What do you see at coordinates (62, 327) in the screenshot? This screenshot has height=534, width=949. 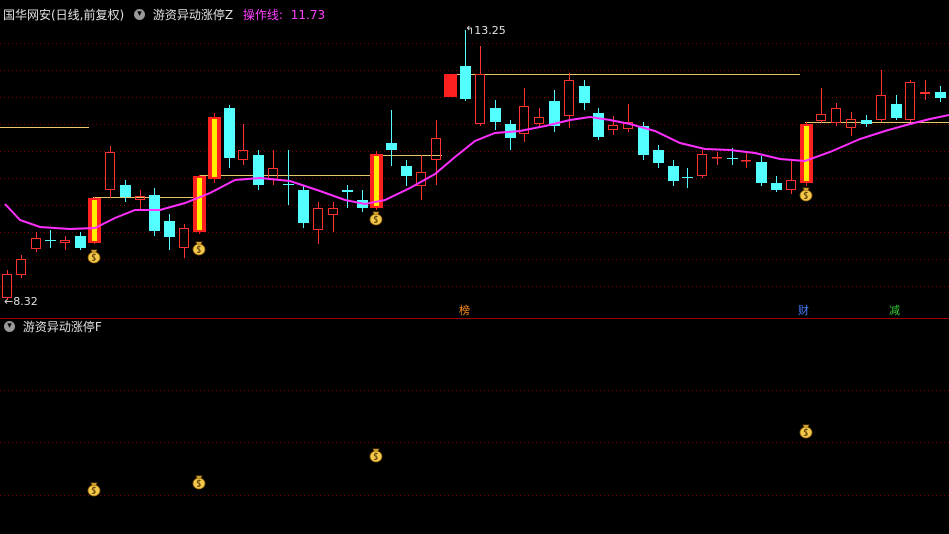 I see `sub-indicator-name: 游资异动涨停F` at bounding box center [62, 327].